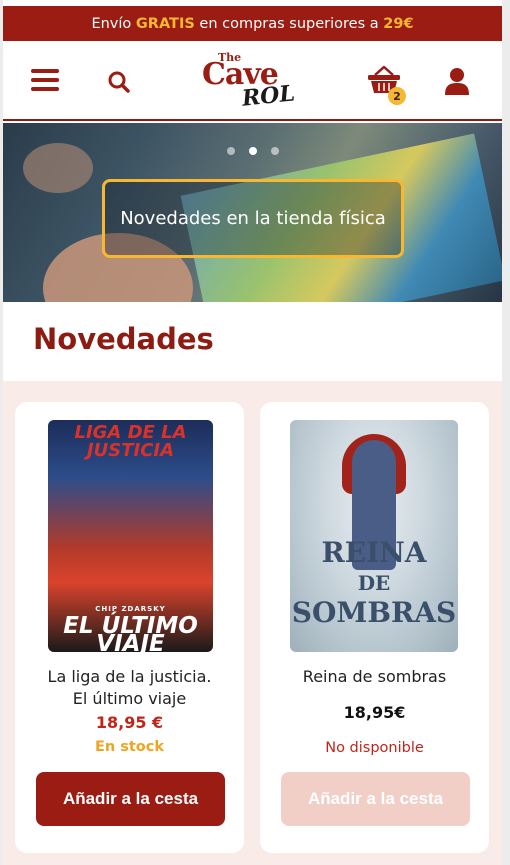  What do you see at coordinates (374, 552) in the screenshot?
I see `cover-title-line-1: REINA` at bounding box center [374, 552].